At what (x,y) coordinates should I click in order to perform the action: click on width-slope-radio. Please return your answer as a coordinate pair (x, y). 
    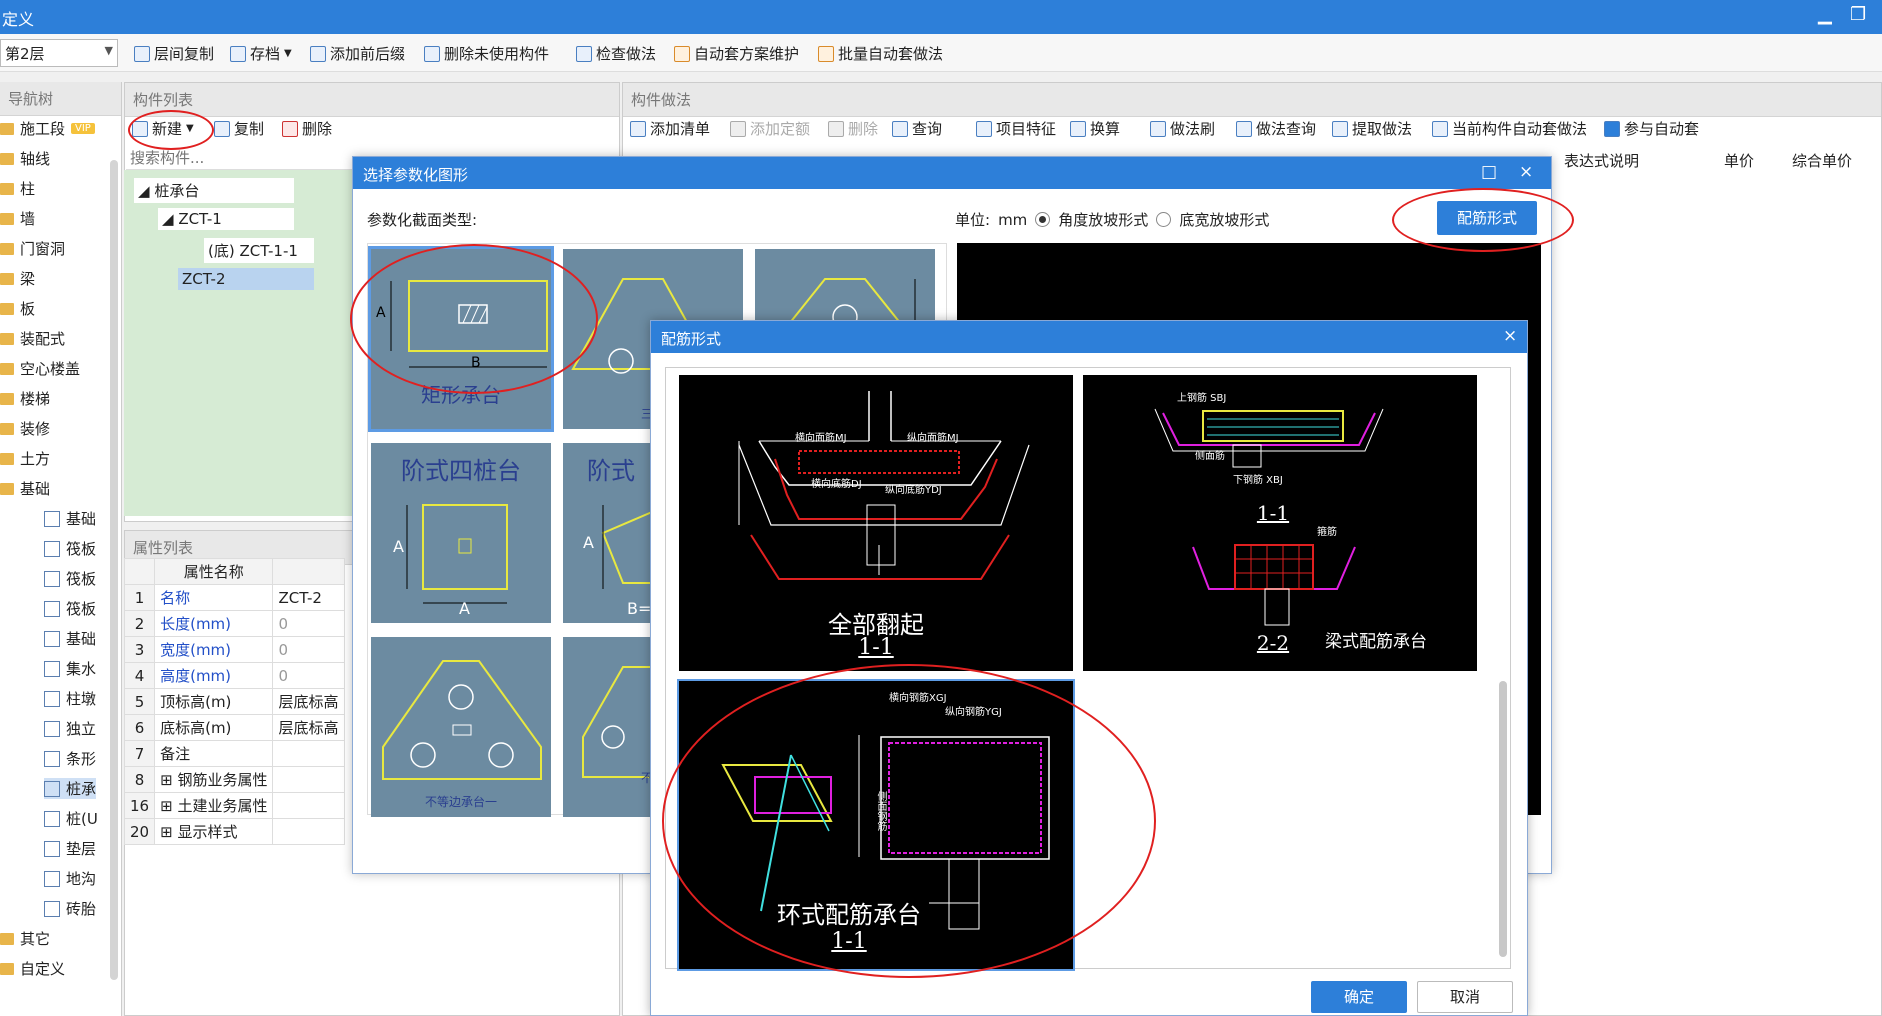
    Looking at the image, I should click on (1164, 219).